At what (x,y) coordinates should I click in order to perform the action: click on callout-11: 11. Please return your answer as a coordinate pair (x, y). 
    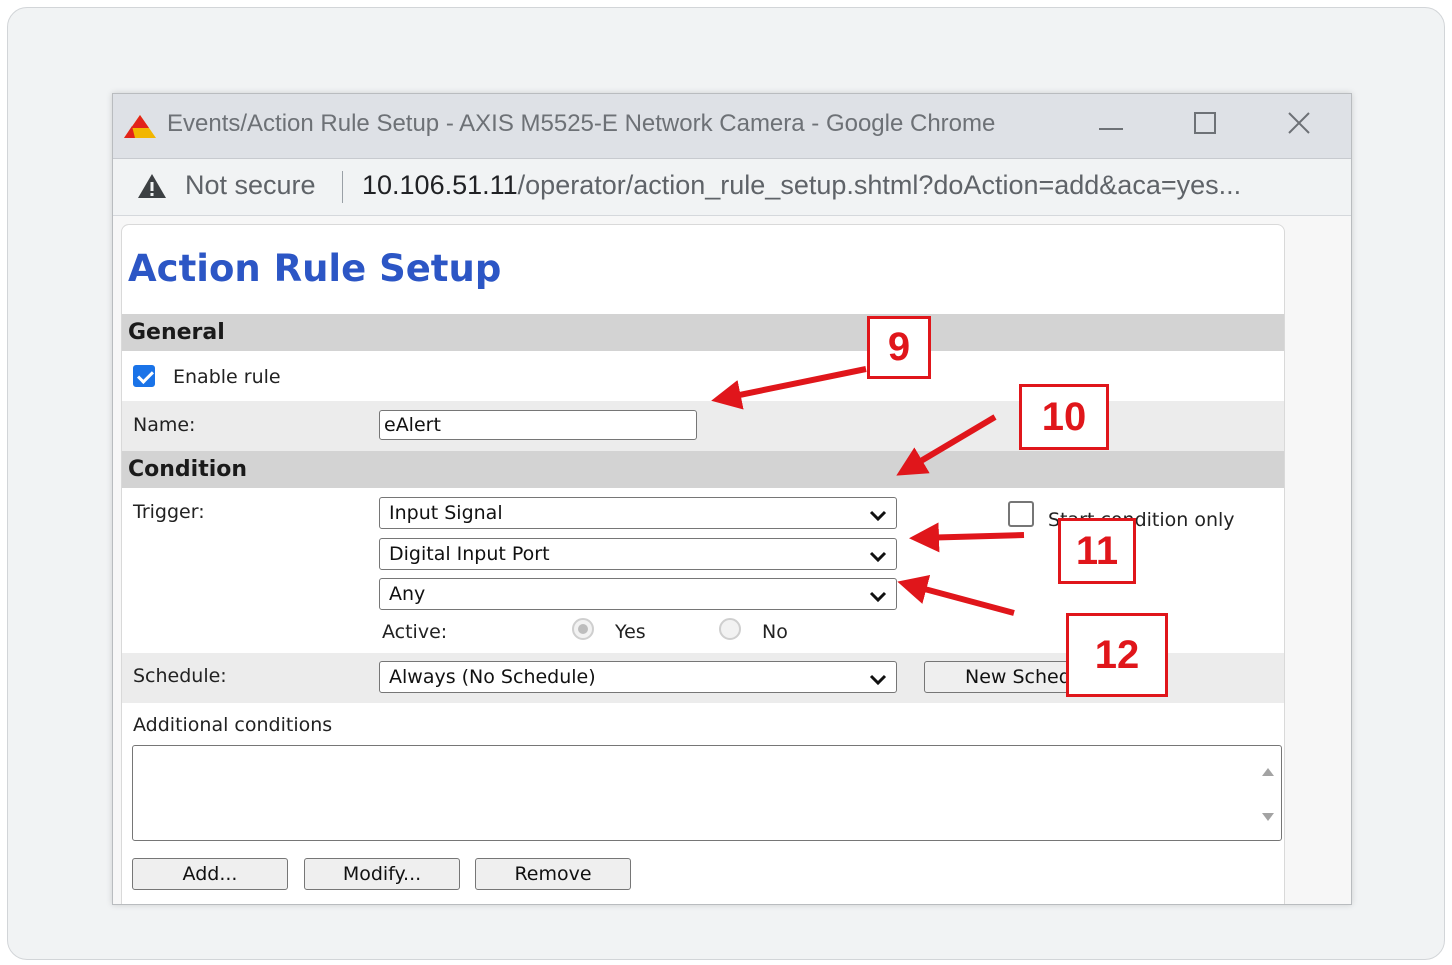
    Looking at the image, I should click on (1097, 551).